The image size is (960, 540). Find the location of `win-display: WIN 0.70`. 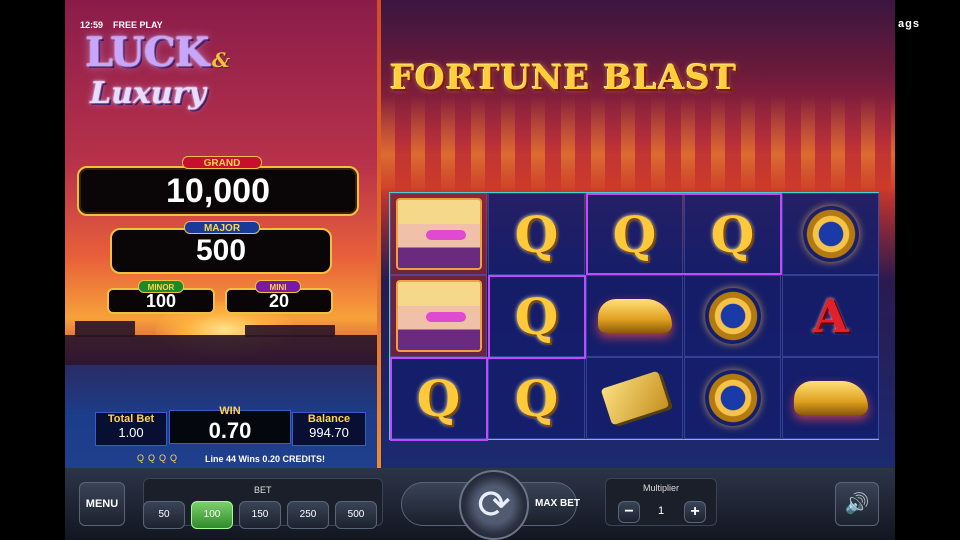

win-display: WIN 0.70 is located at coordinates (230, 424).